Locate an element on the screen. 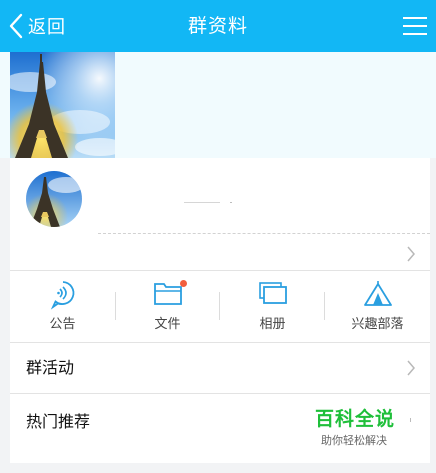 Image resolution: width=436 pixels, height=473 pixels. shortcut-announcement: 公告 is located at coordinates (62, 306).